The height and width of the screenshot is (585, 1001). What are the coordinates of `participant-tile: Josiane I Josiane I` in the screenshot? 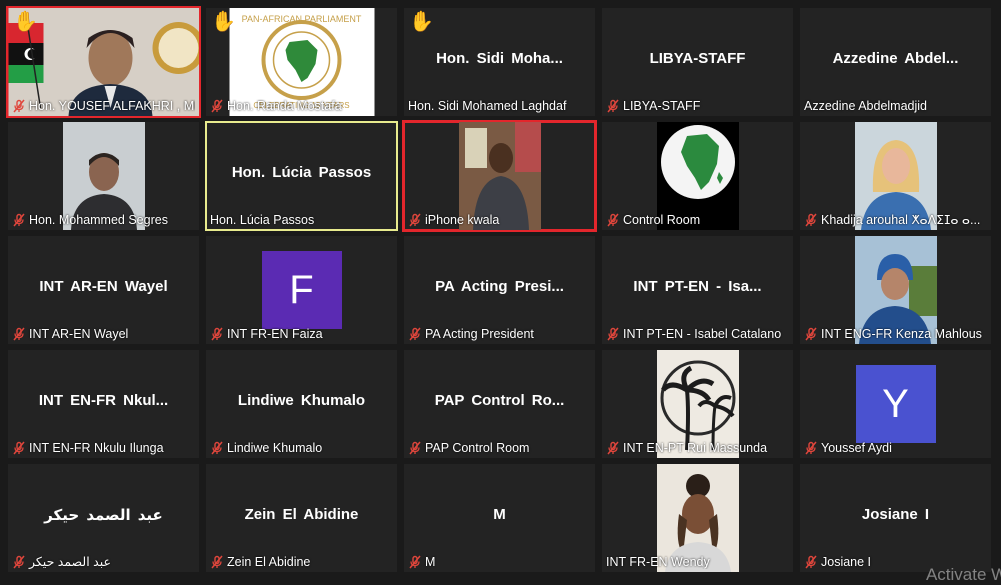 It's located at (895, 518).